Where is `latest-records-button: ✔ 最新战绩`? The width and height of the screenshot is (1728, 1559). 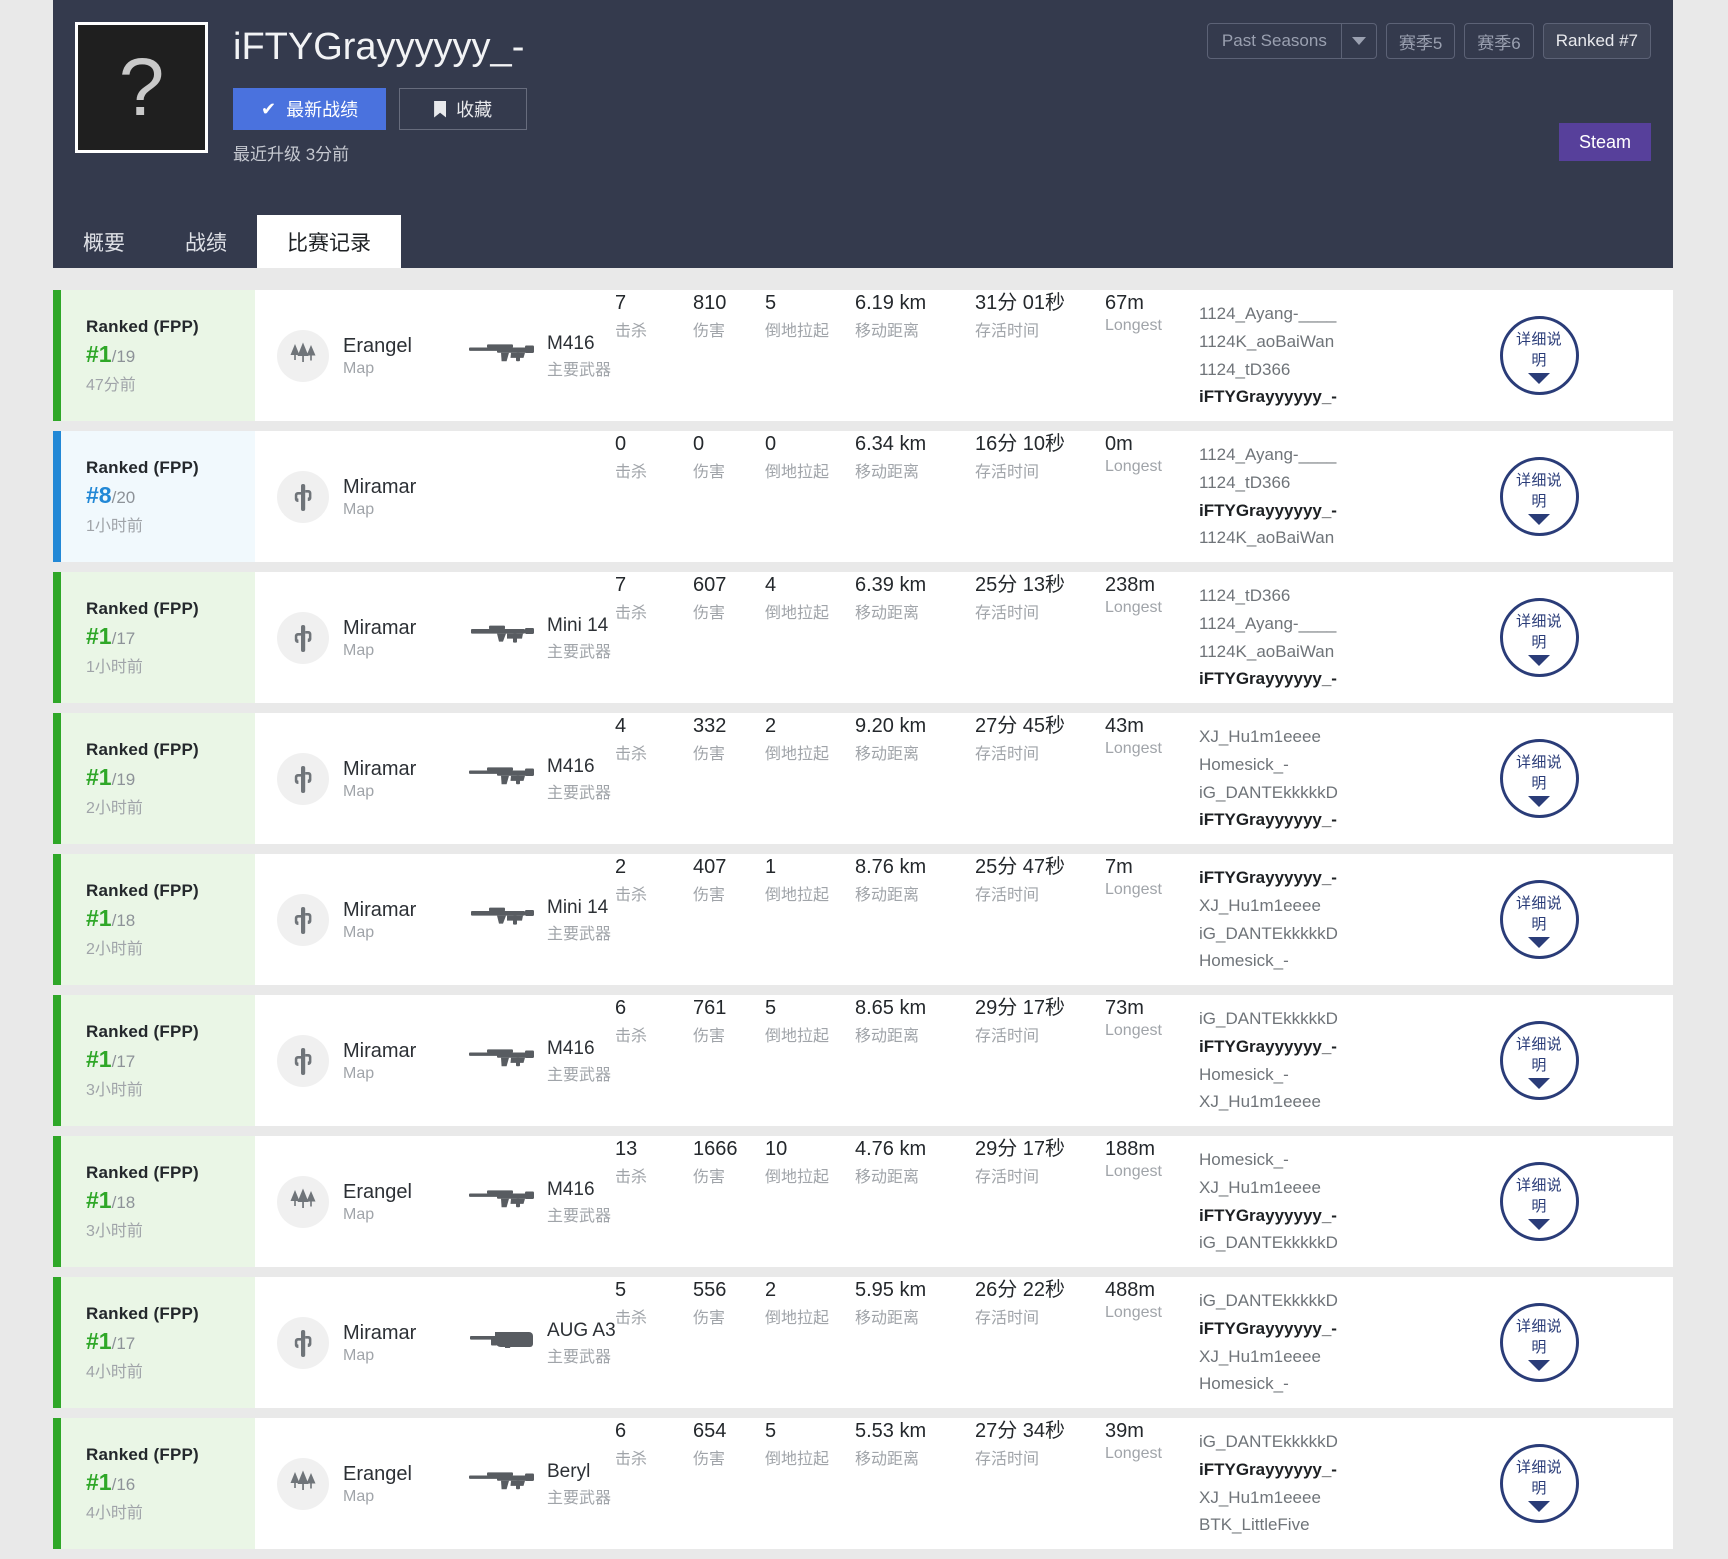
latest-records-button: ✔ 最新战绩 is located at coordinates (310, 109).